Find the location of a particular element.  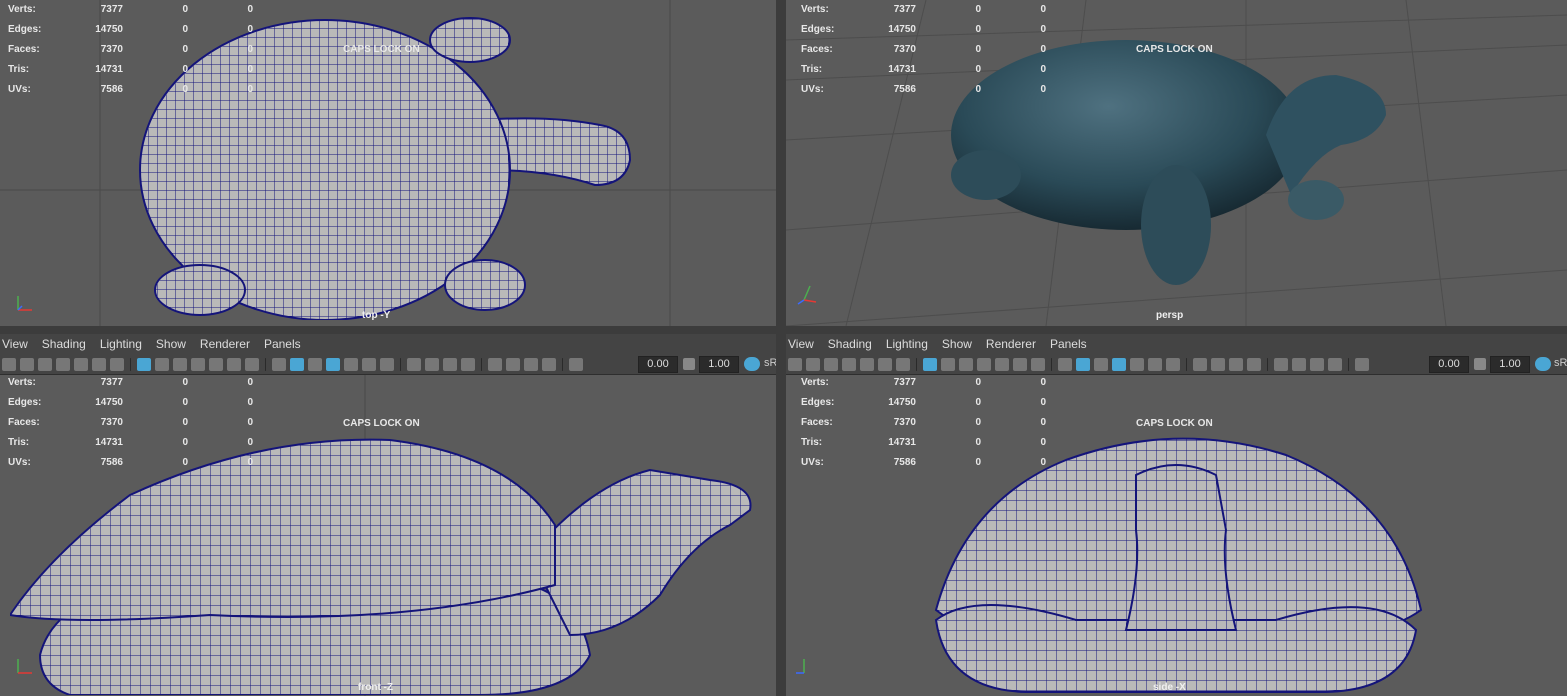

pane-divider-horizontal is located at coordinates (783, 330).